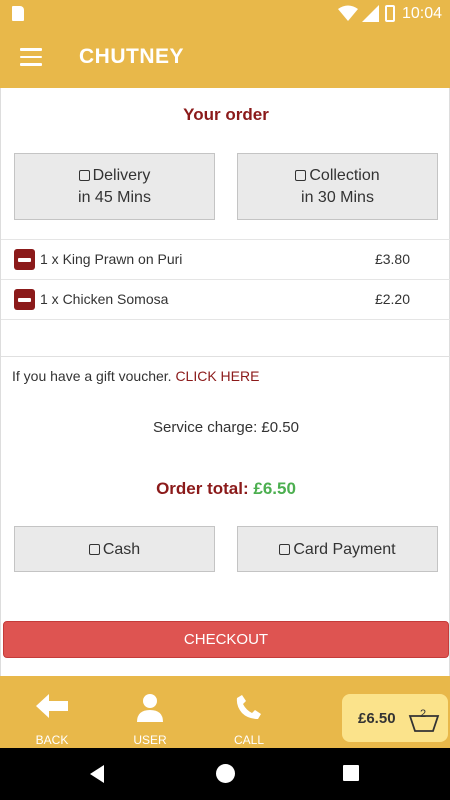  Describe the element at coordinates (217, 376) in the screenshot. I see `gift-voucher-link: CLICK HERE` at that location.